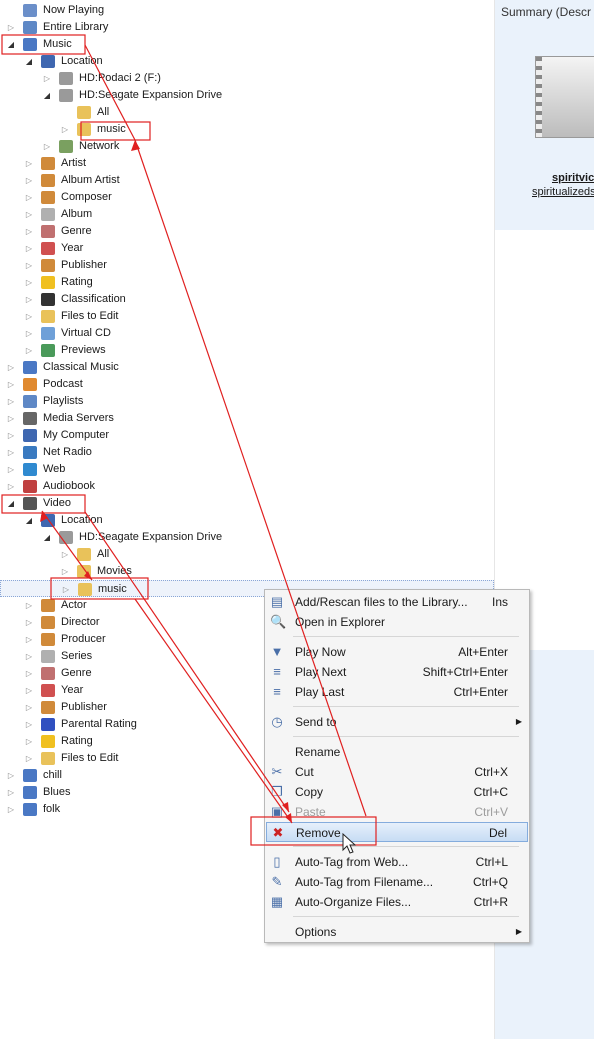 The image size is (594, 1039). I want to click on annotation-box-music-folder, so click(115, 131).